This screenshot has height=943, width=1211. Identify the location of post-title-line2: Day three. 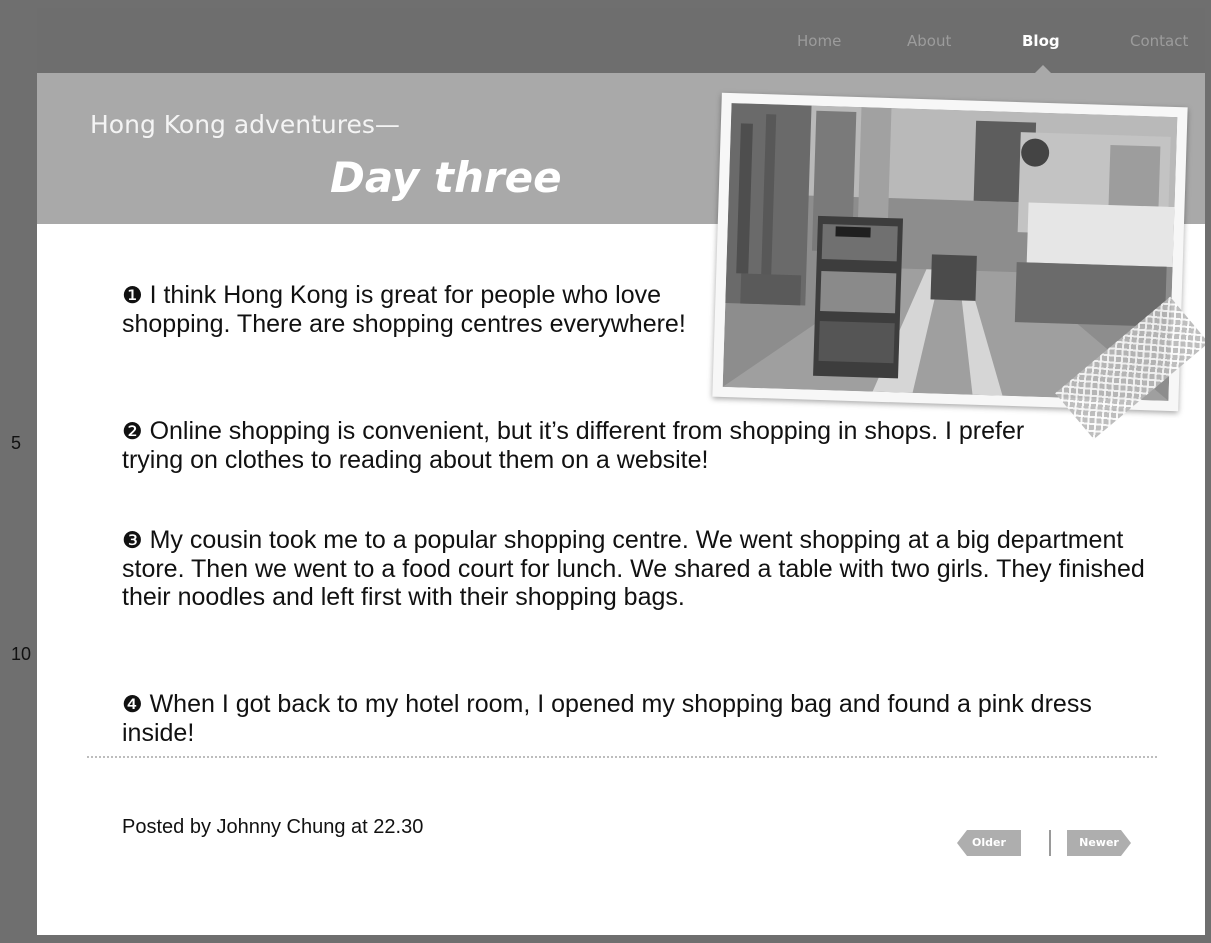
(446, 177).